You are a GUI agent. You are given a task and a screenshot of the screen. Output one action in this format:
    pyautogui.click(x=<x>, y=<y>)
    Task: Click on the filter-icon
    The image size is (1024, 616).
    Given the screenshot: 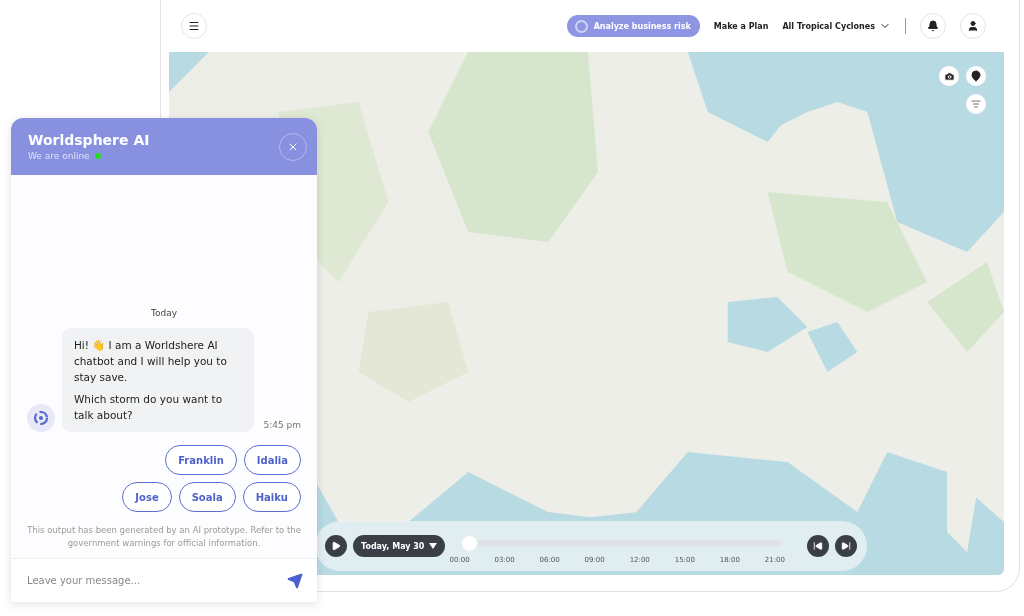 What is the action you would take?
    pyautogui.click(x=976, y=104)
    